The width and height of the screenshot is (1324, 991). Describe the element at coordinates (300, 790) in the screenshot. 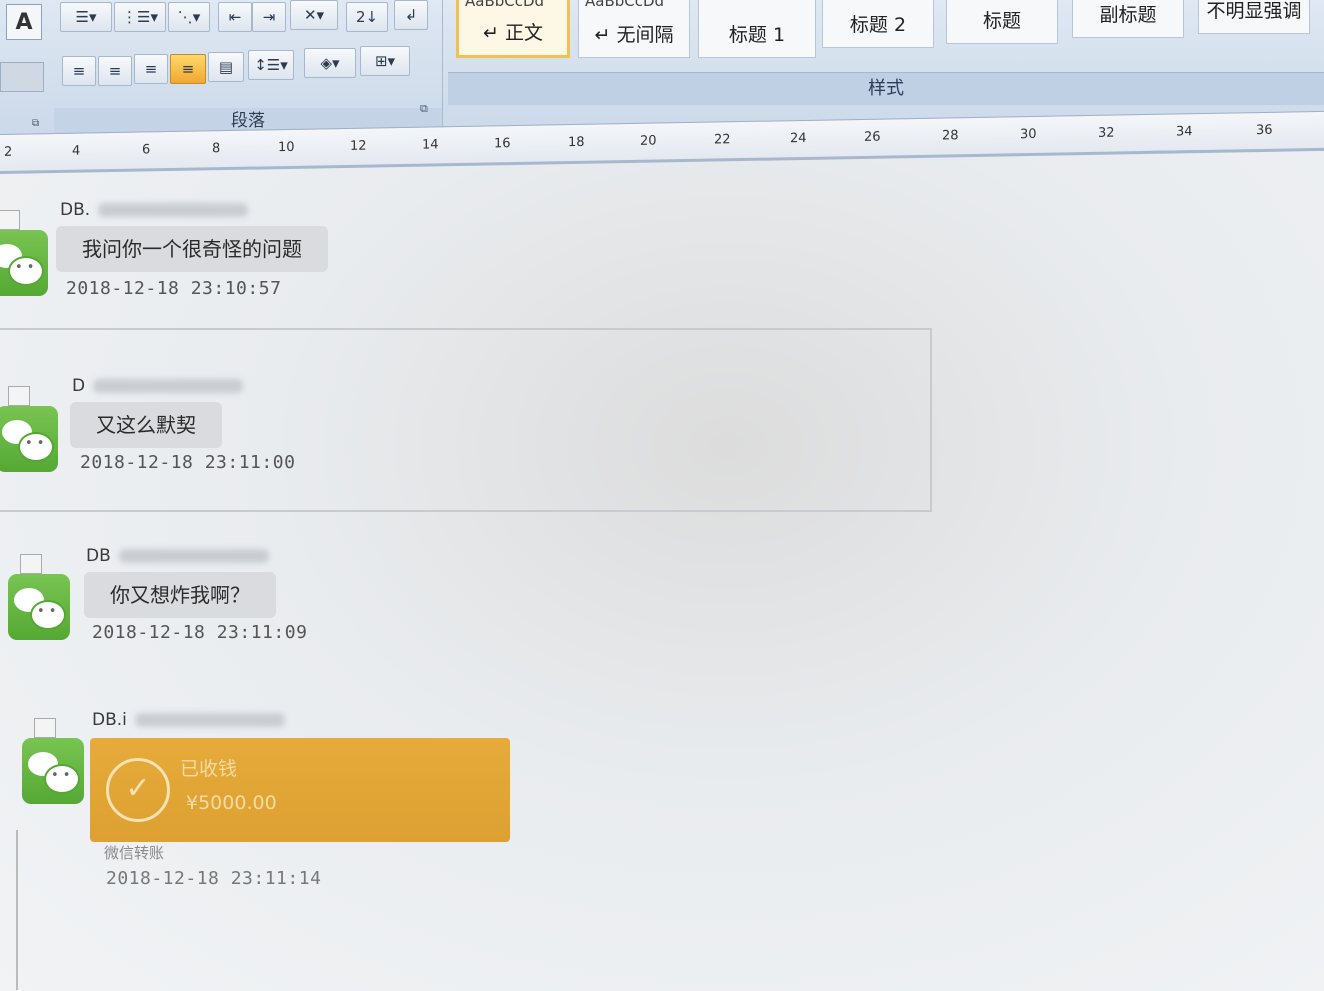

I see `transfer-card: ✓ 已收钱 ¥5000.00` at that location.